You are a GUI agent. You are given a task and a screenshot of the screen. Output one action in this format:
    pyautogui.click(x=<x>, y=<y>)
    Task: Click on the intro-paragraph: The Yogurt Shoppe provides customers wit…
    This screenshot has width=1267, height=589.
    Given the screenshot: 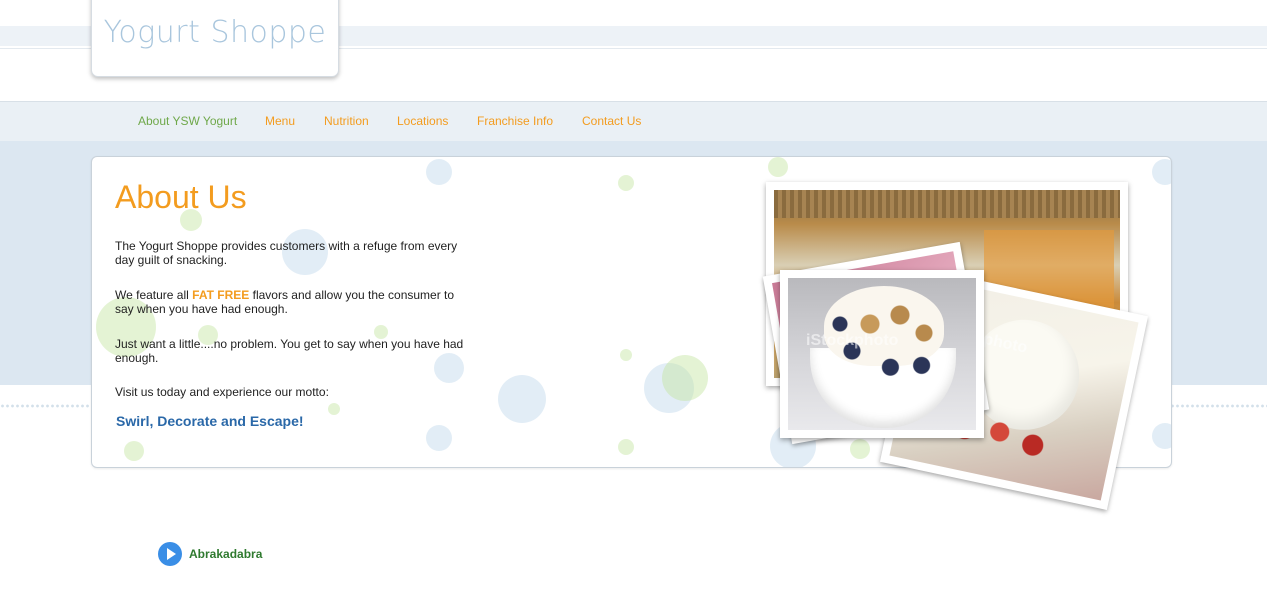 What is the action you would take?
    pyautogui.click(x=286, y=253)
    